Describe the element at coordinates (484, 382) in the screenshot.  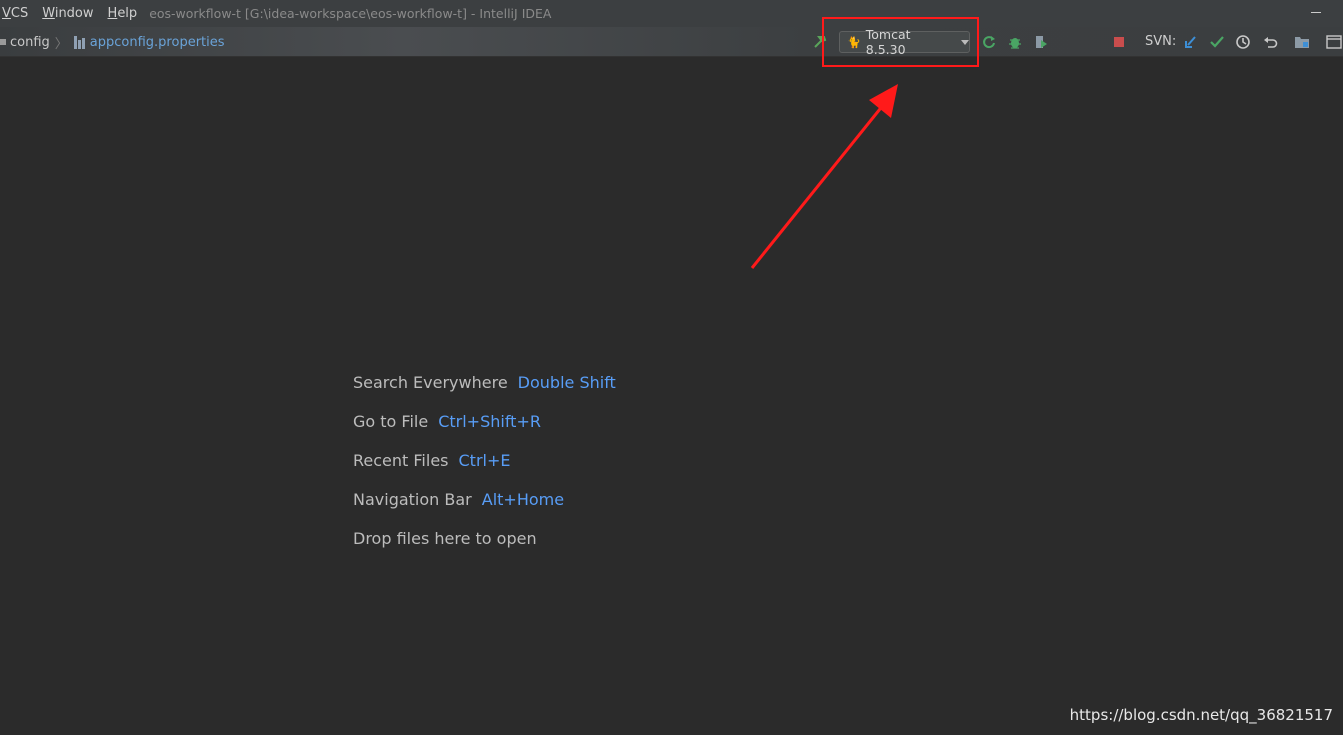
I see `hint-search-everywhere: Search Everywhere Double Shift` at that location.